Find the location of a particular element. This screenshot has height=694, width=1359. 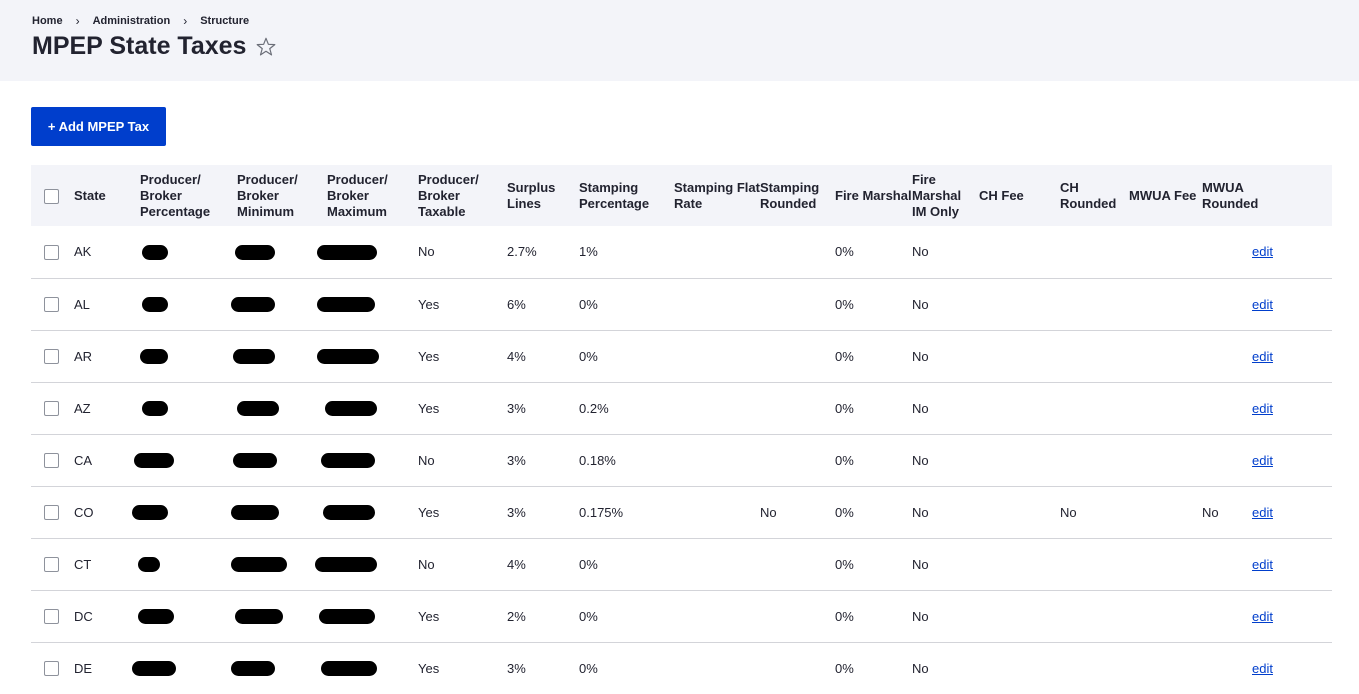

breadcrumb-structure: Structure is located at coordinates (224, 21).